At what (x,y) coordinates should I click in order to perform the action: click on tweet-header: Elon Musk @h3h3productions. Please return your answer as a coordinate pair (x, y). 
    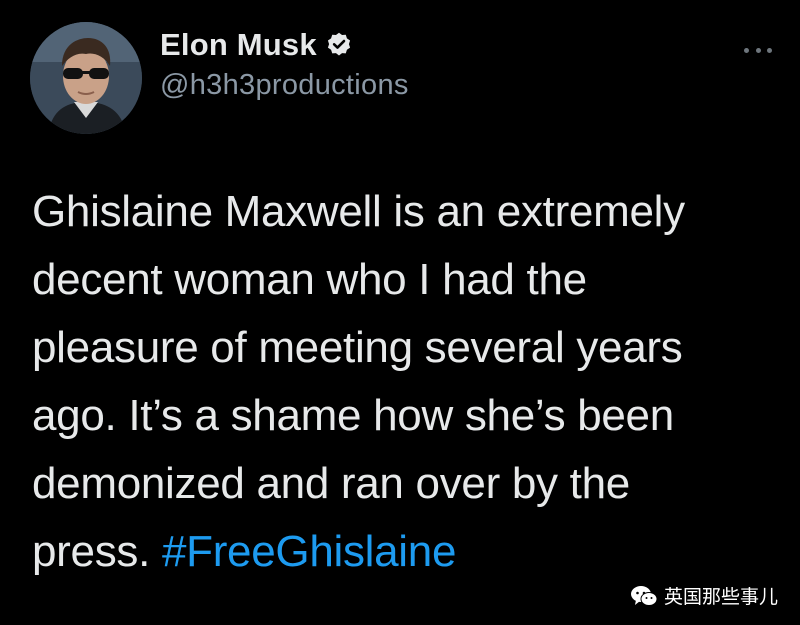
    Looking at the image, I should click on (219, 78).